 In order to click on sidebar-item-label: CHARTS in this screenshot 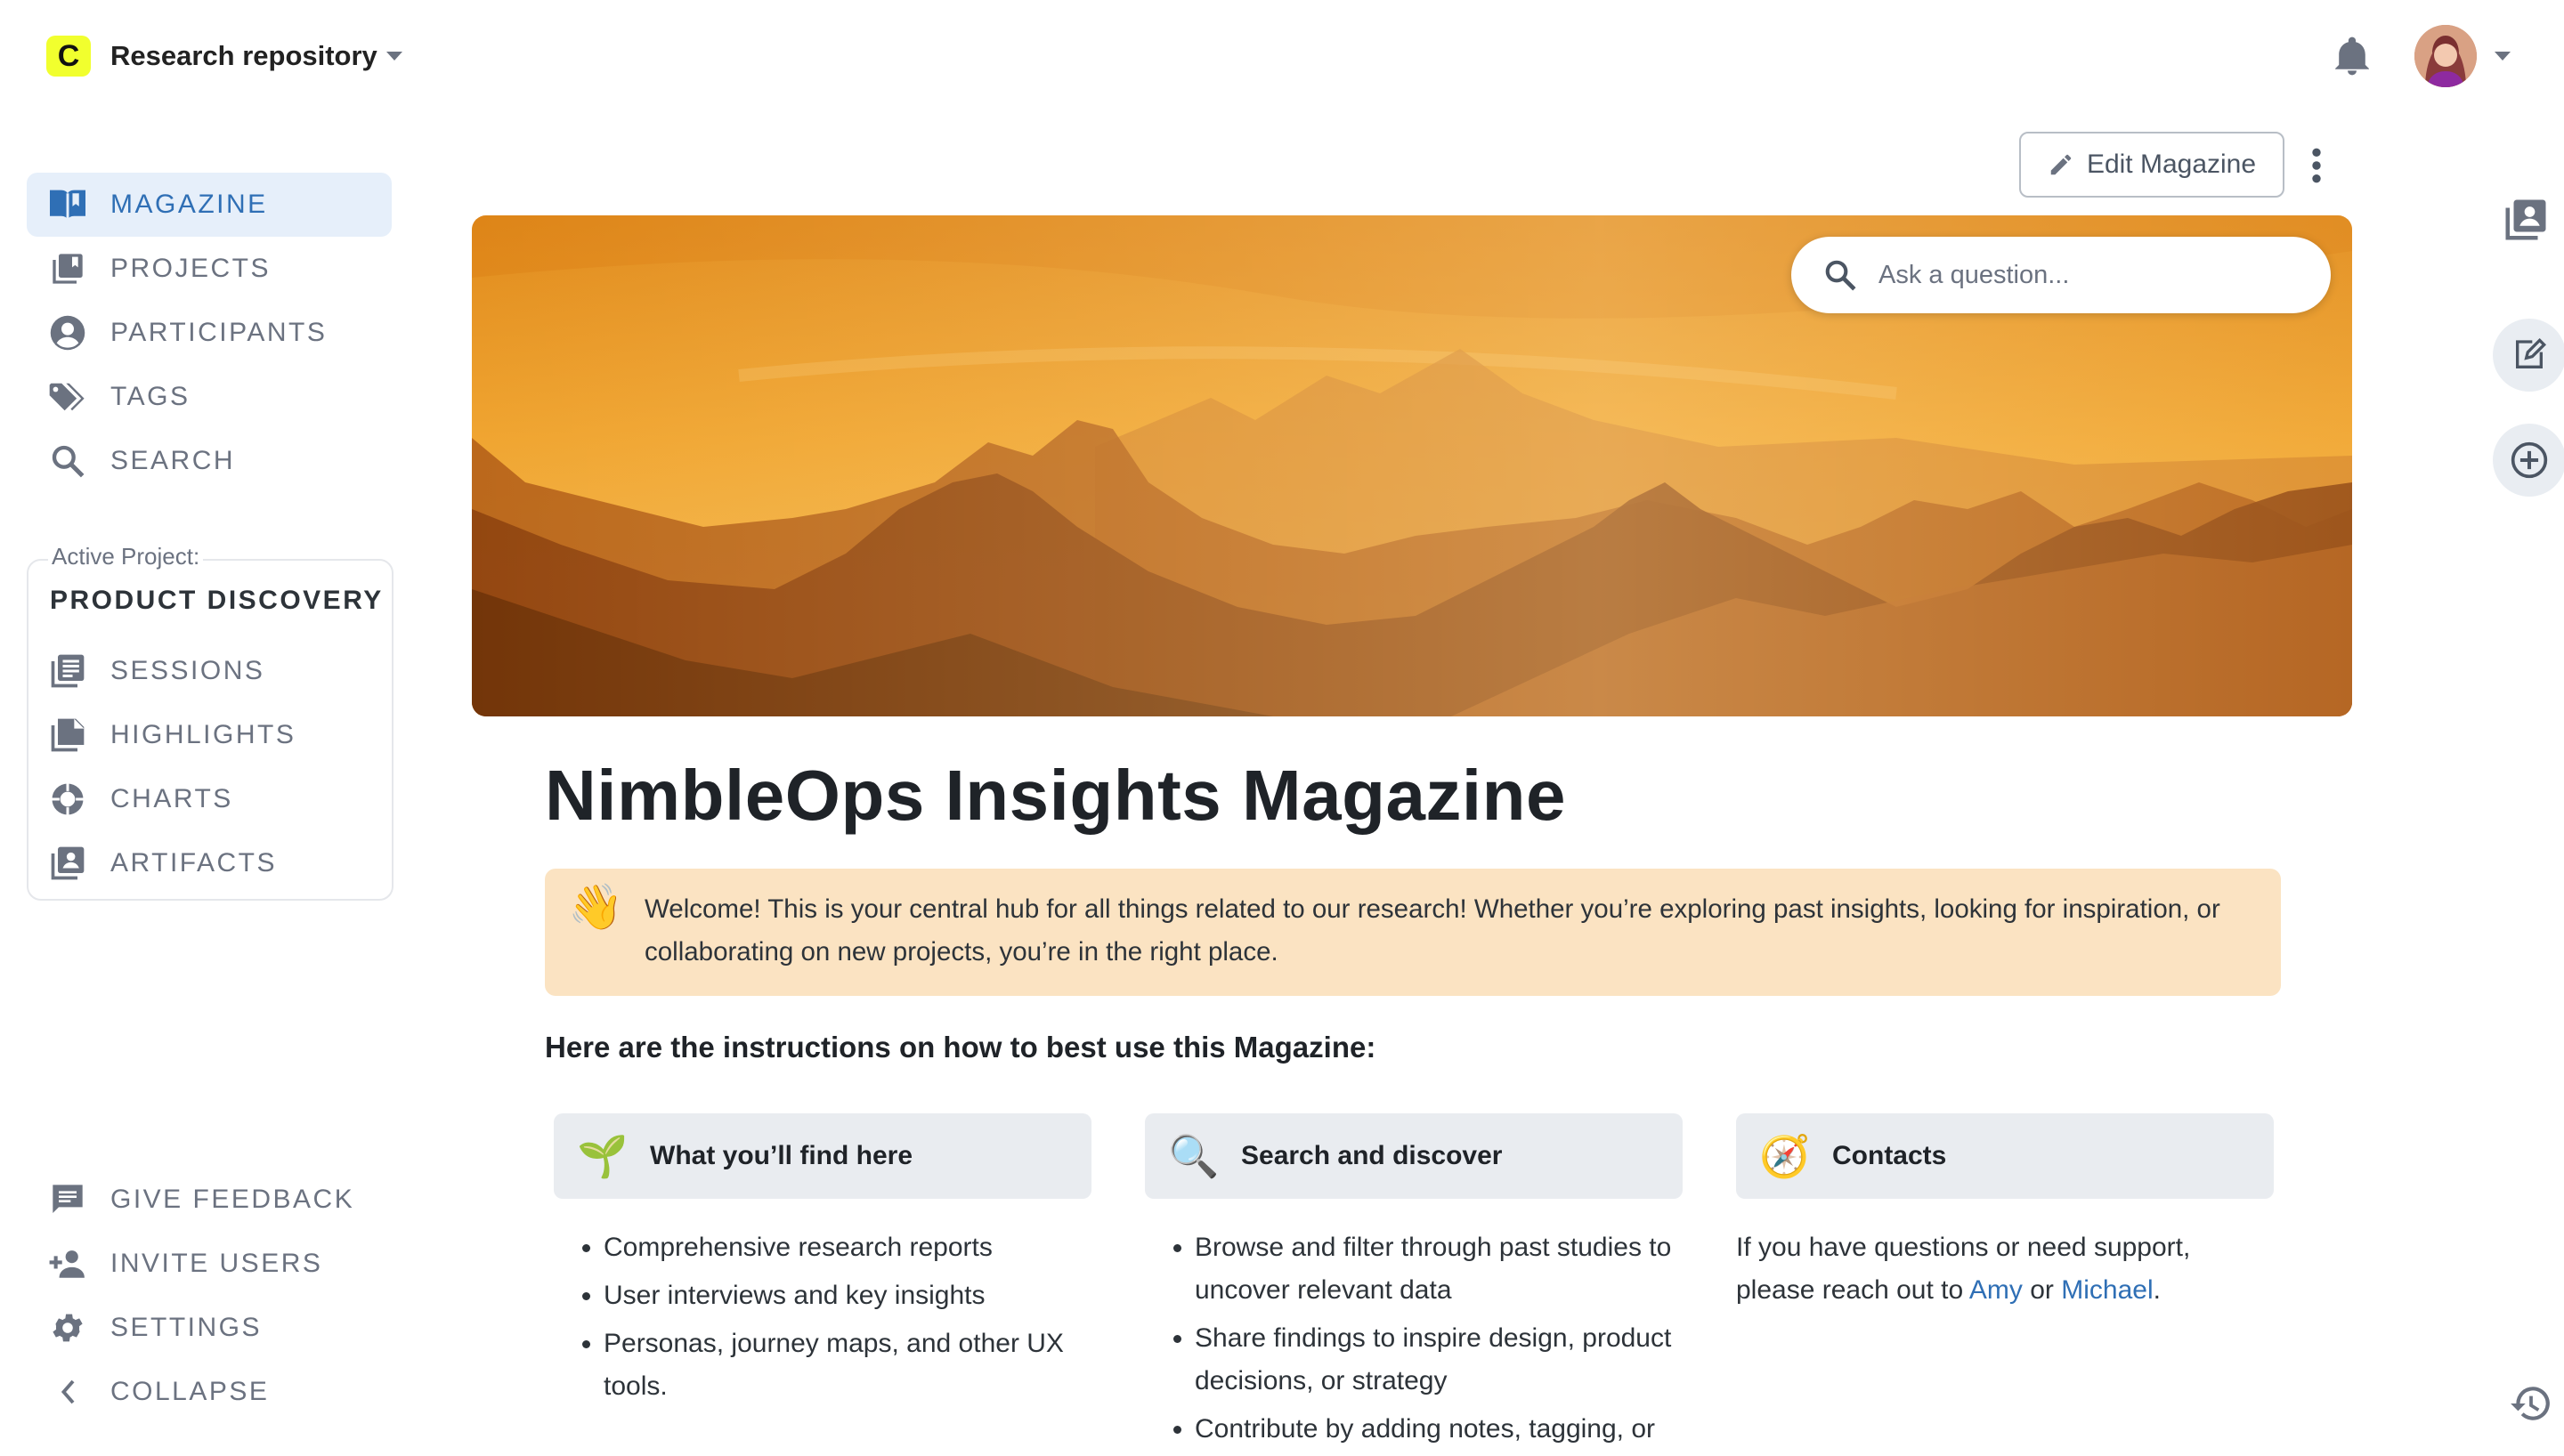, I will do `click(171, 798)`.